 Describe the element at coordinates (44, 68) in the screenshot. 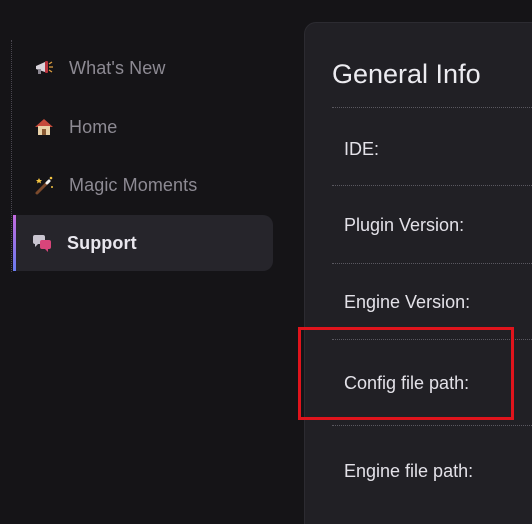

I see `megaphone-icon` at that location.